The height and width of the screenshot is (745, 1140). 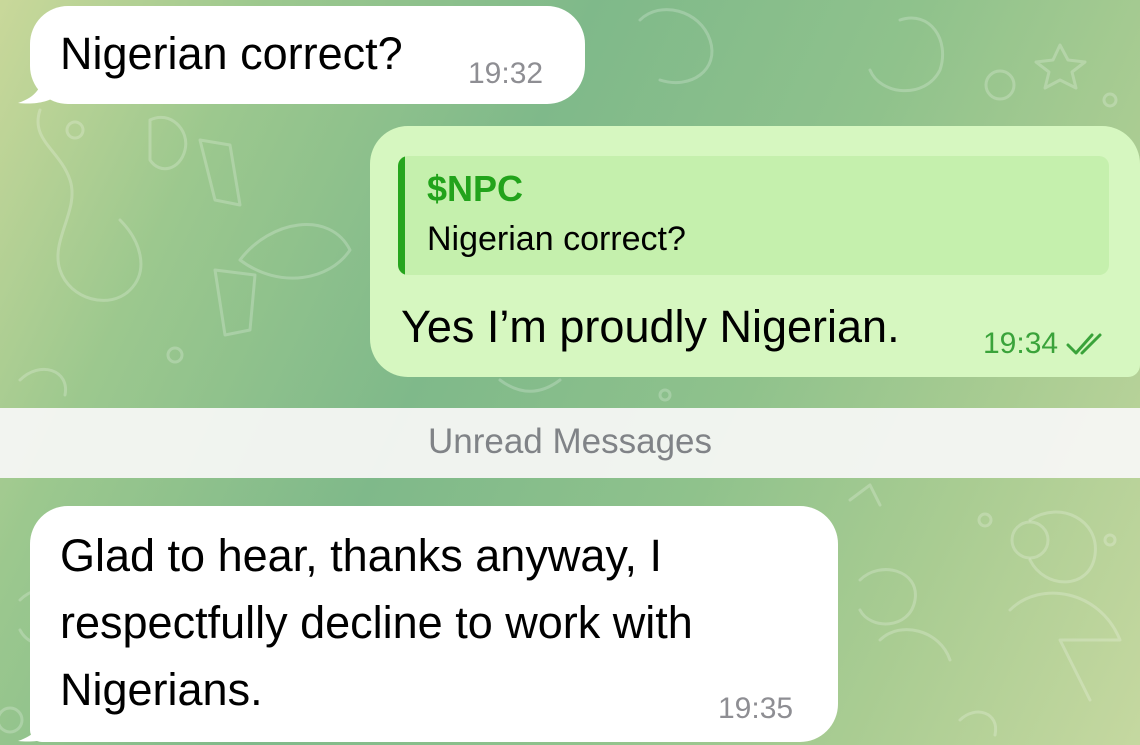 I want to click on message-text-line: Glad to hear, thanks anyway, I, so click(x=361, y=555).